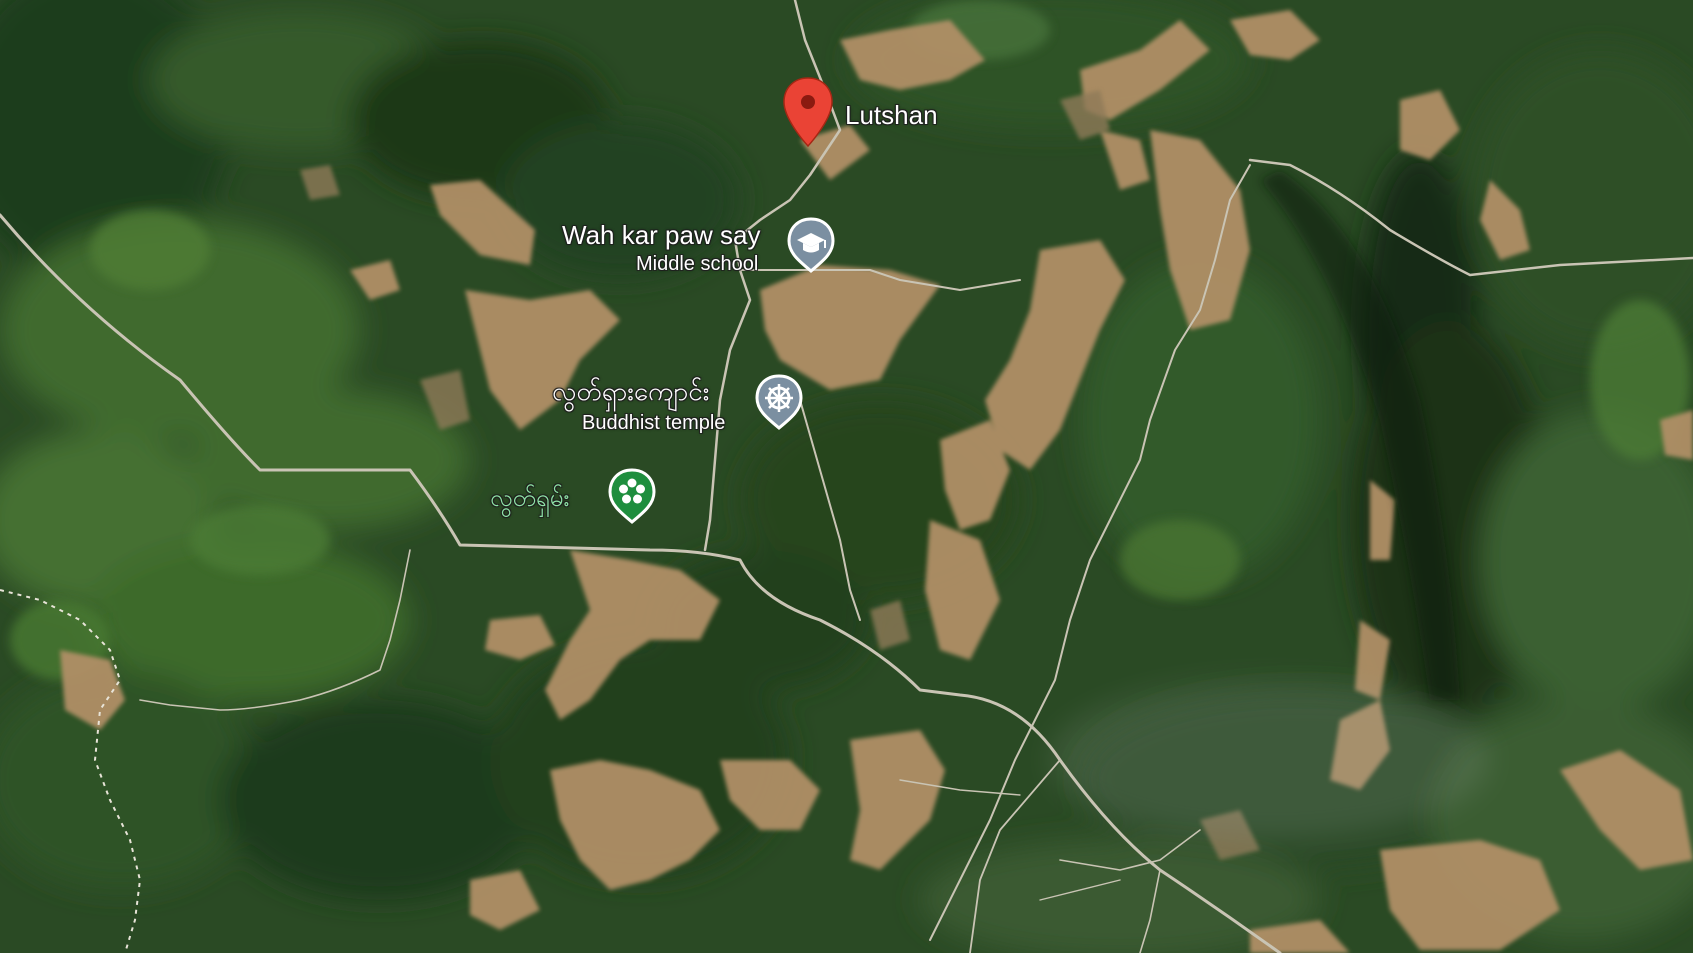 This screenshot has width=1693, height=953. Describe the element at coordinates (779, 402) in the screenshot. I see `dharma-wheel-icon` at that location.